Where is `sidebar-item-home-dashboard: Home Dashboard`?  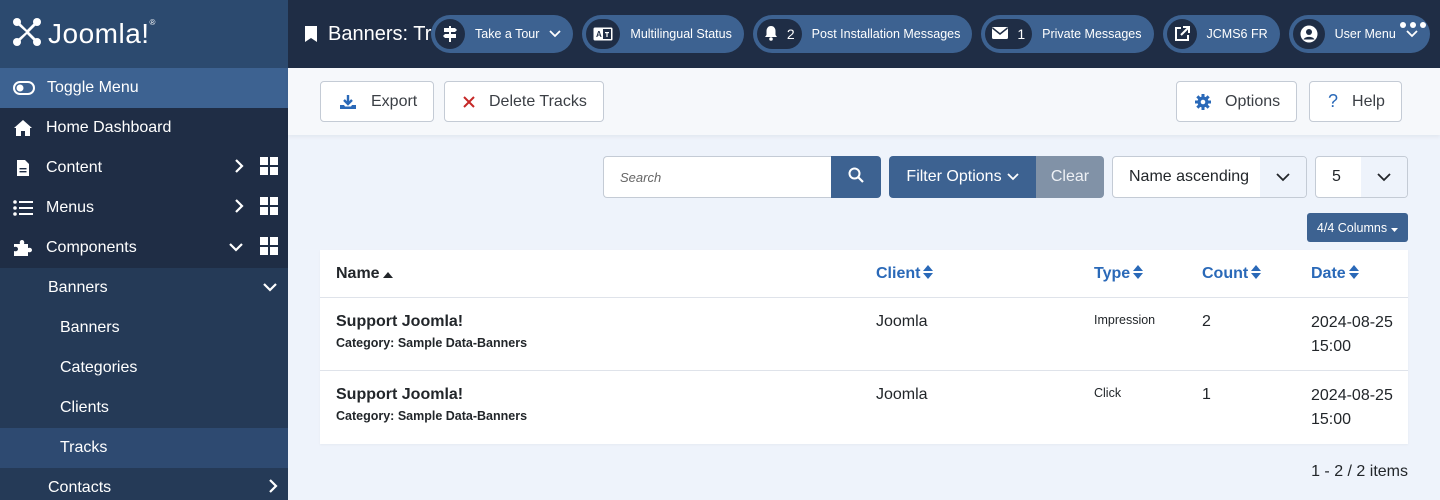
sidebar-item-home-dashboard: Home Dashboard is located at coordinates (144, 128).